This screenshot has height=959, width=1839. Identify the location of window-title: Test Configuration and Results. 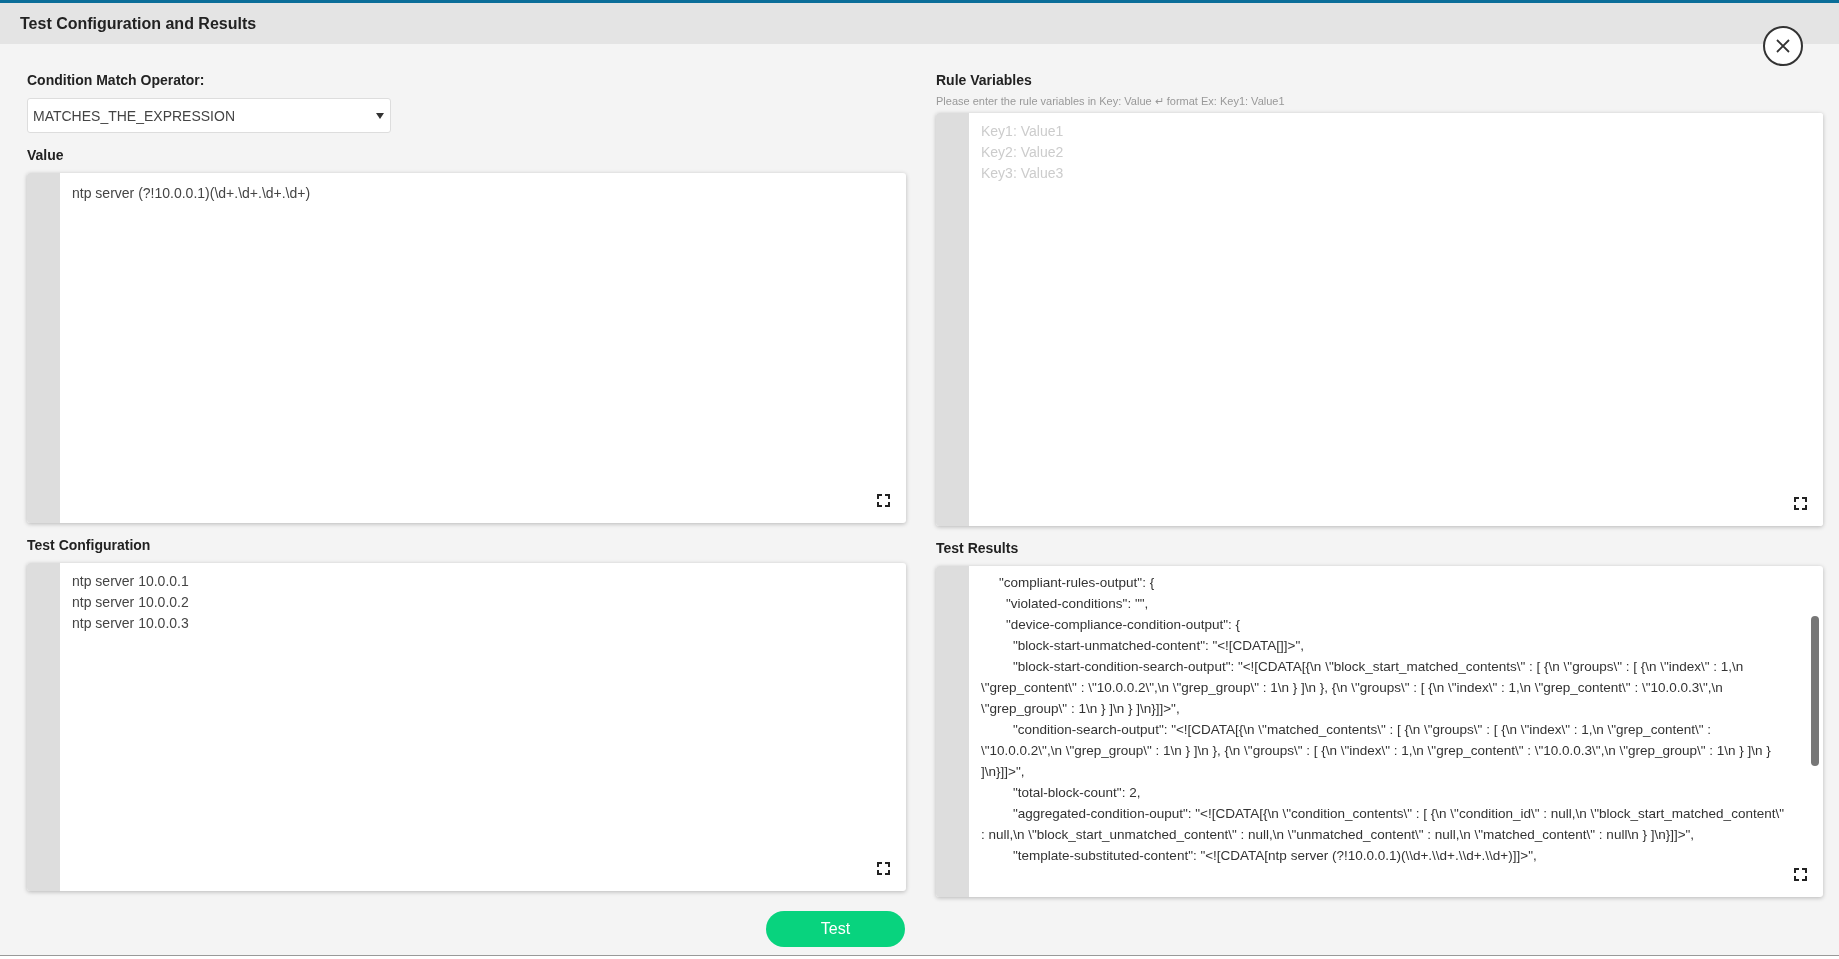
(138, 23).